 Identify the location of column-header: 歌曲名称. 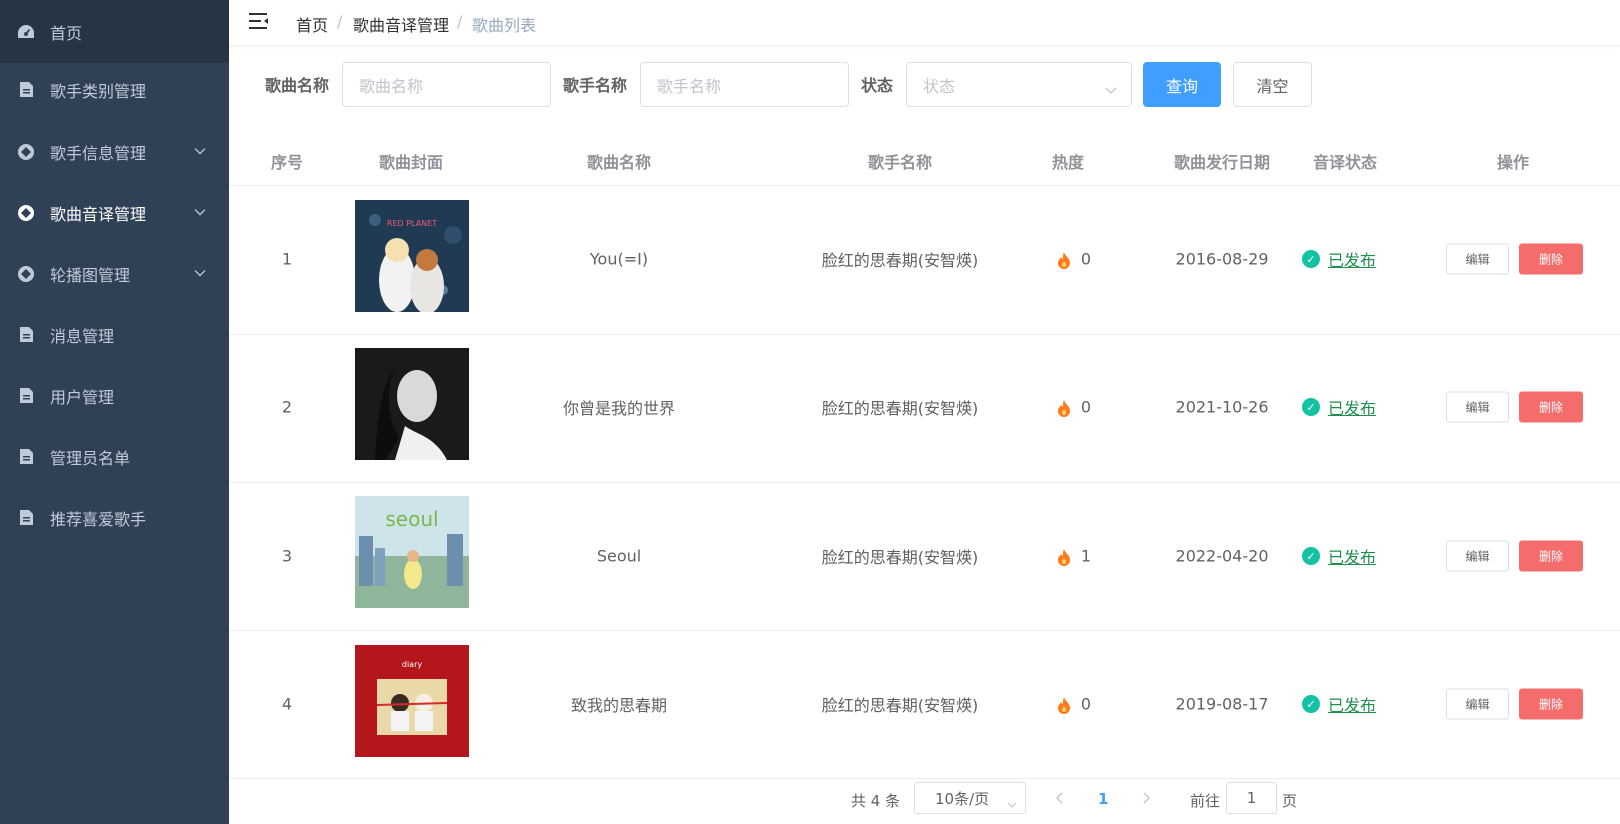
(619, 162).